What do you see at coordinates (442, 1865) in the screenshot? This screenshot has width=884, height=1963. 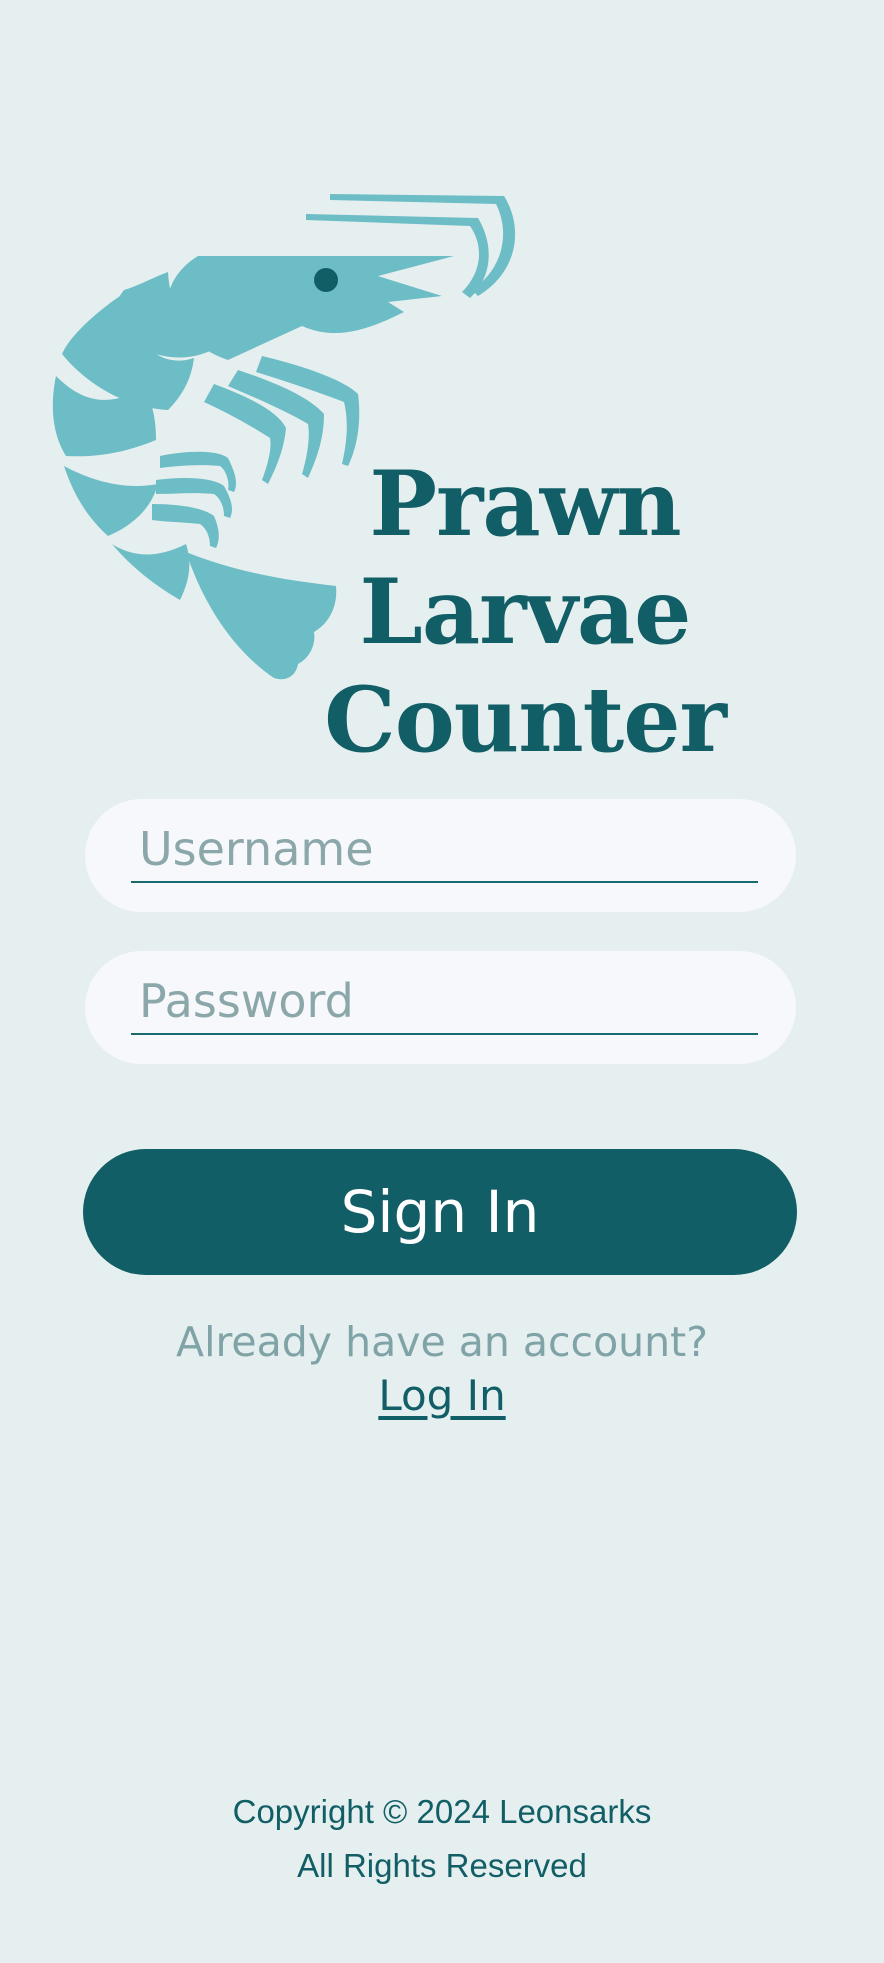 I see `rights-text: All Rights Reserved` at bounding box center [442, 1865].